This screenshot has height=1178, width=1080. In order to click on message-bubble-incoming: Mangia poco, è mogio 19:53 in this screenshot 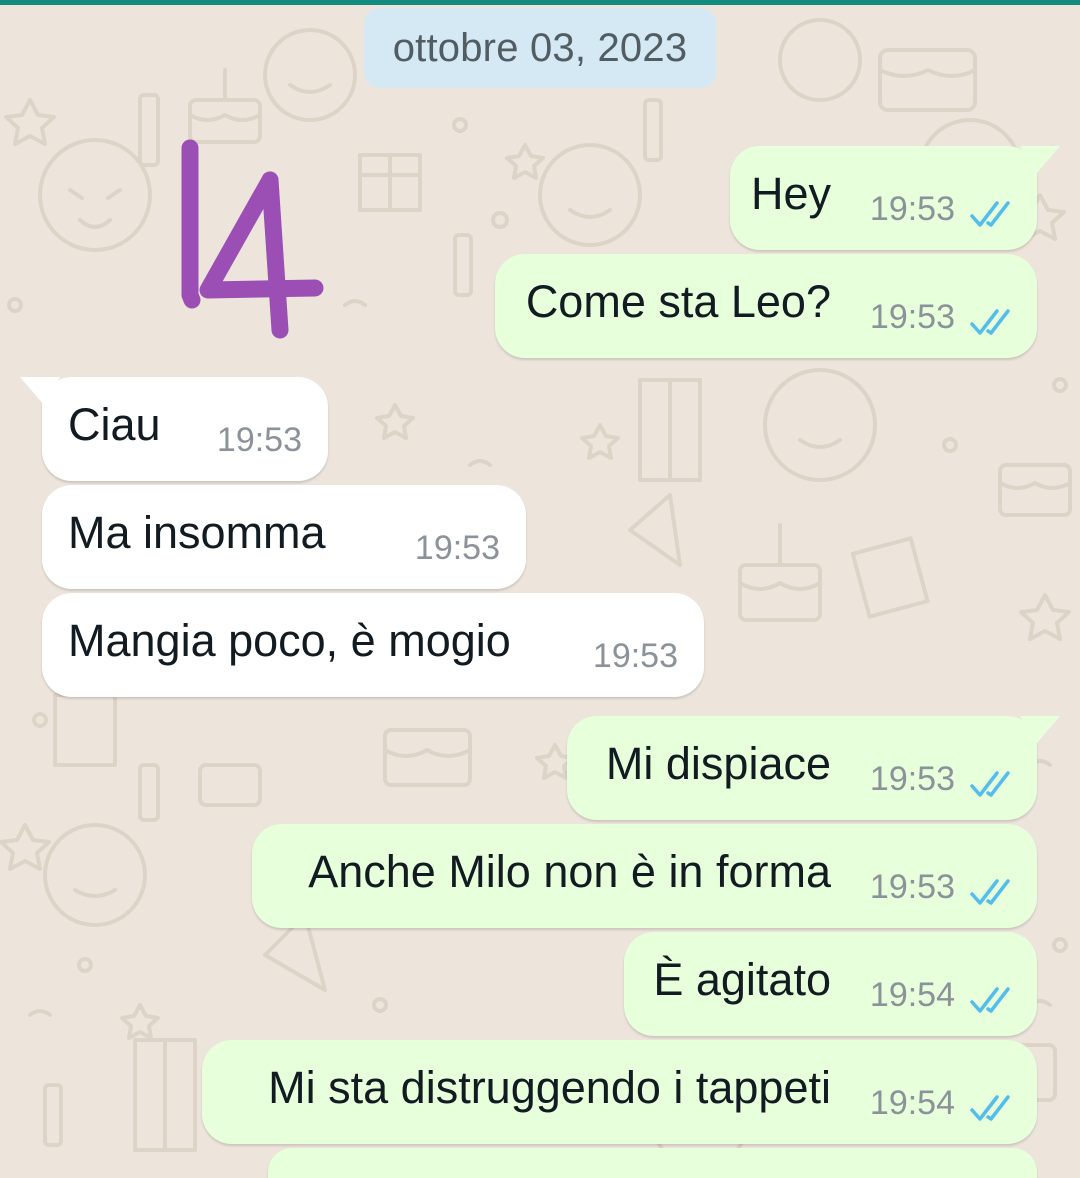, I will do `click(373, 645)`.